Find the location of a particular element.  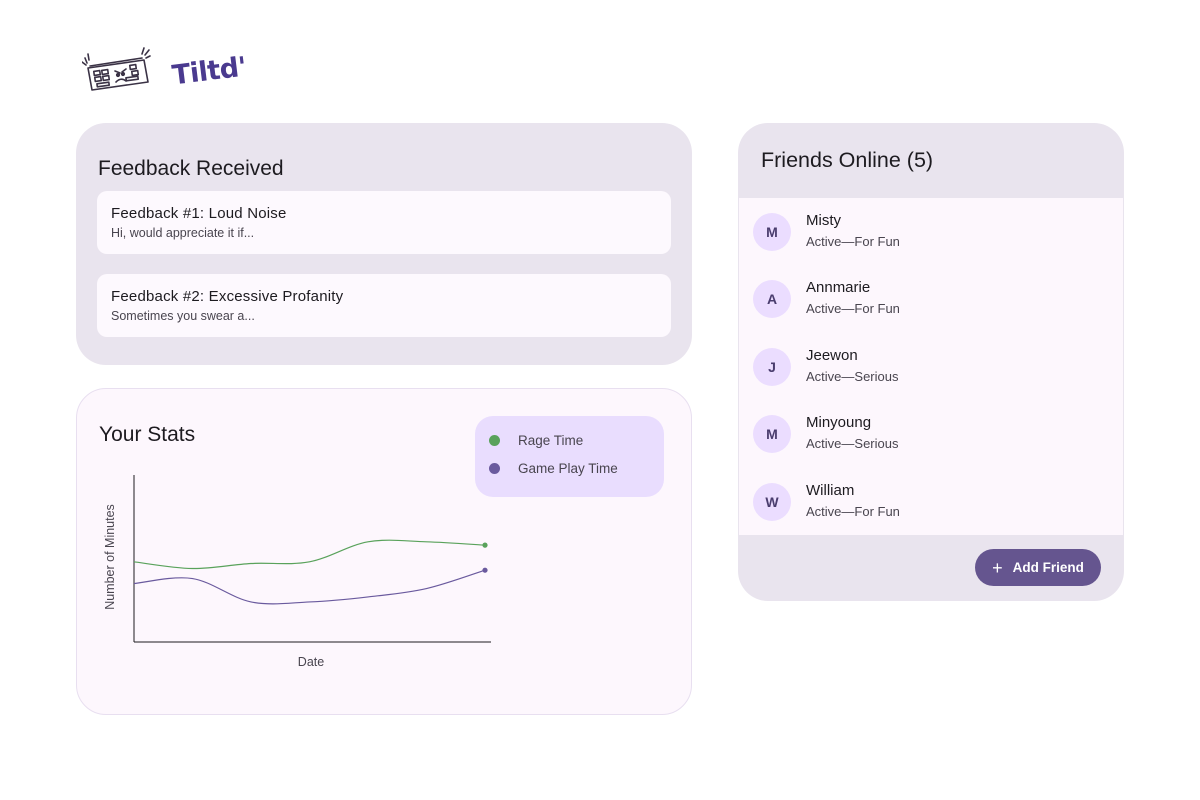

list-item: A Annmarie Active—For Fun is located at coordinates (931, 295).